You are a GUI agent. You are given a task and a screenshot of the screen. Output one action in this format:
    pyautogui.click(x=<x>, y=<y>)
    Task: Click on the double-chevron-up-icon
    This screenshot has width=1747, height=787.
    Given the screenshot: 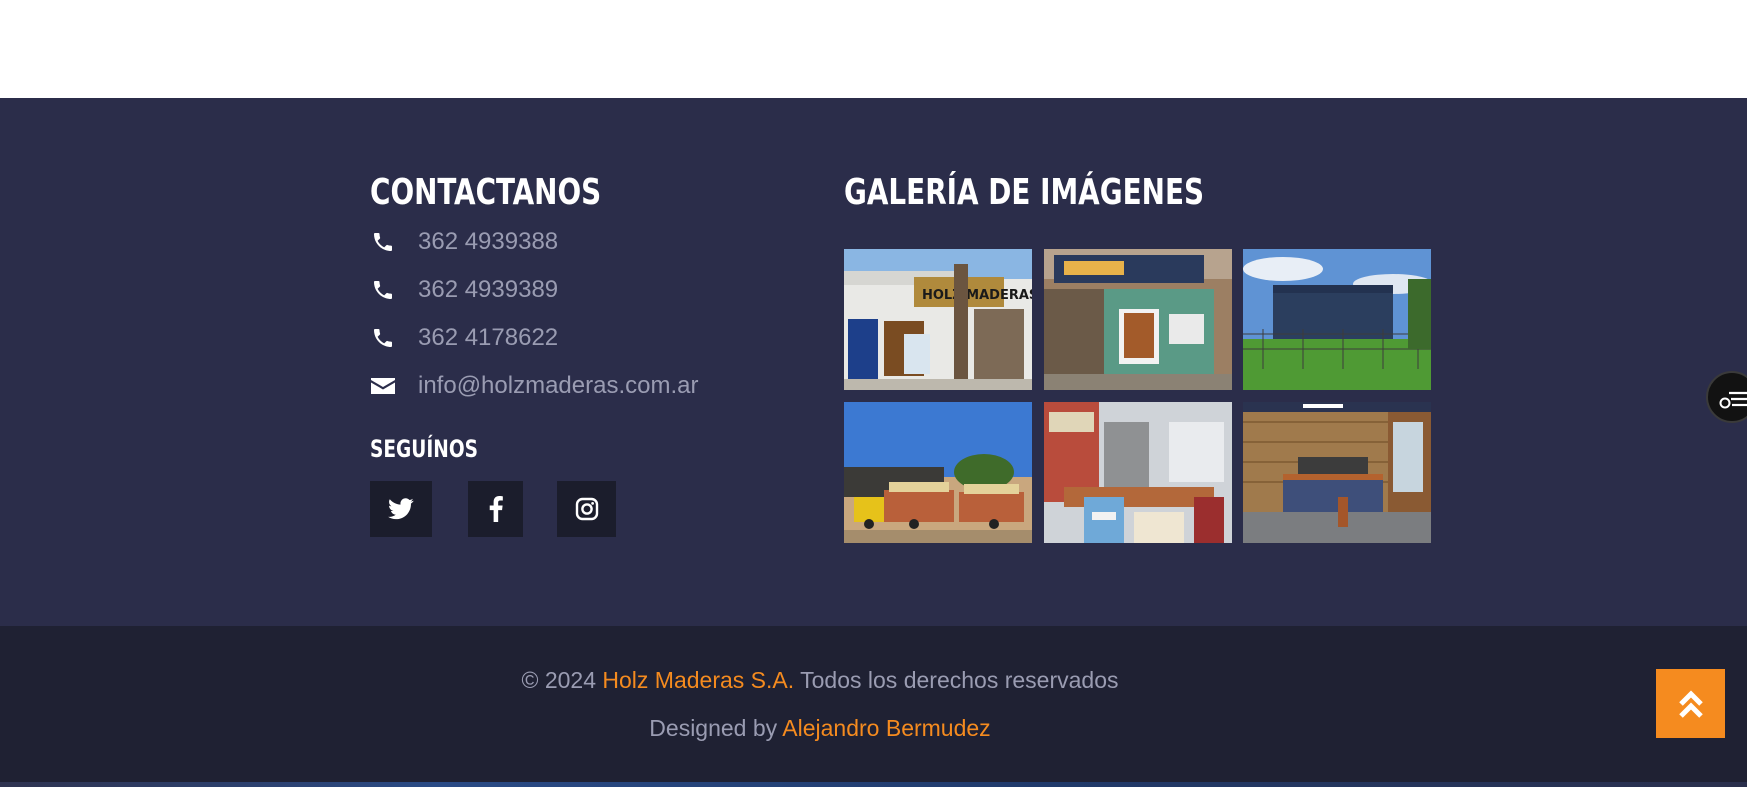 What is the action you would take?
    pyautogui.click(x=1690, y=703)
    